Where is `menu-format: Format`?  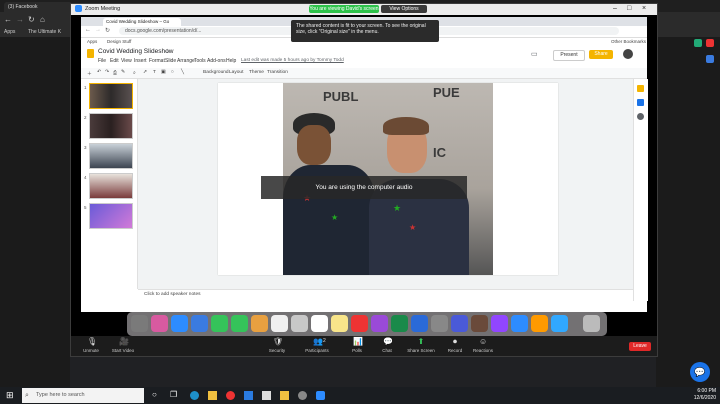 menu-format: Format is located at coordinates (157, 61).